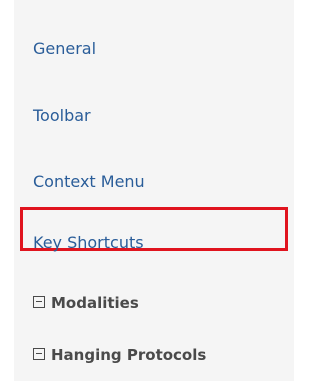  Describe the element at coordinates (88, 243) in the screenshot. I see `nav-item-key-shortcuts: Key Shortcuts` at that location.